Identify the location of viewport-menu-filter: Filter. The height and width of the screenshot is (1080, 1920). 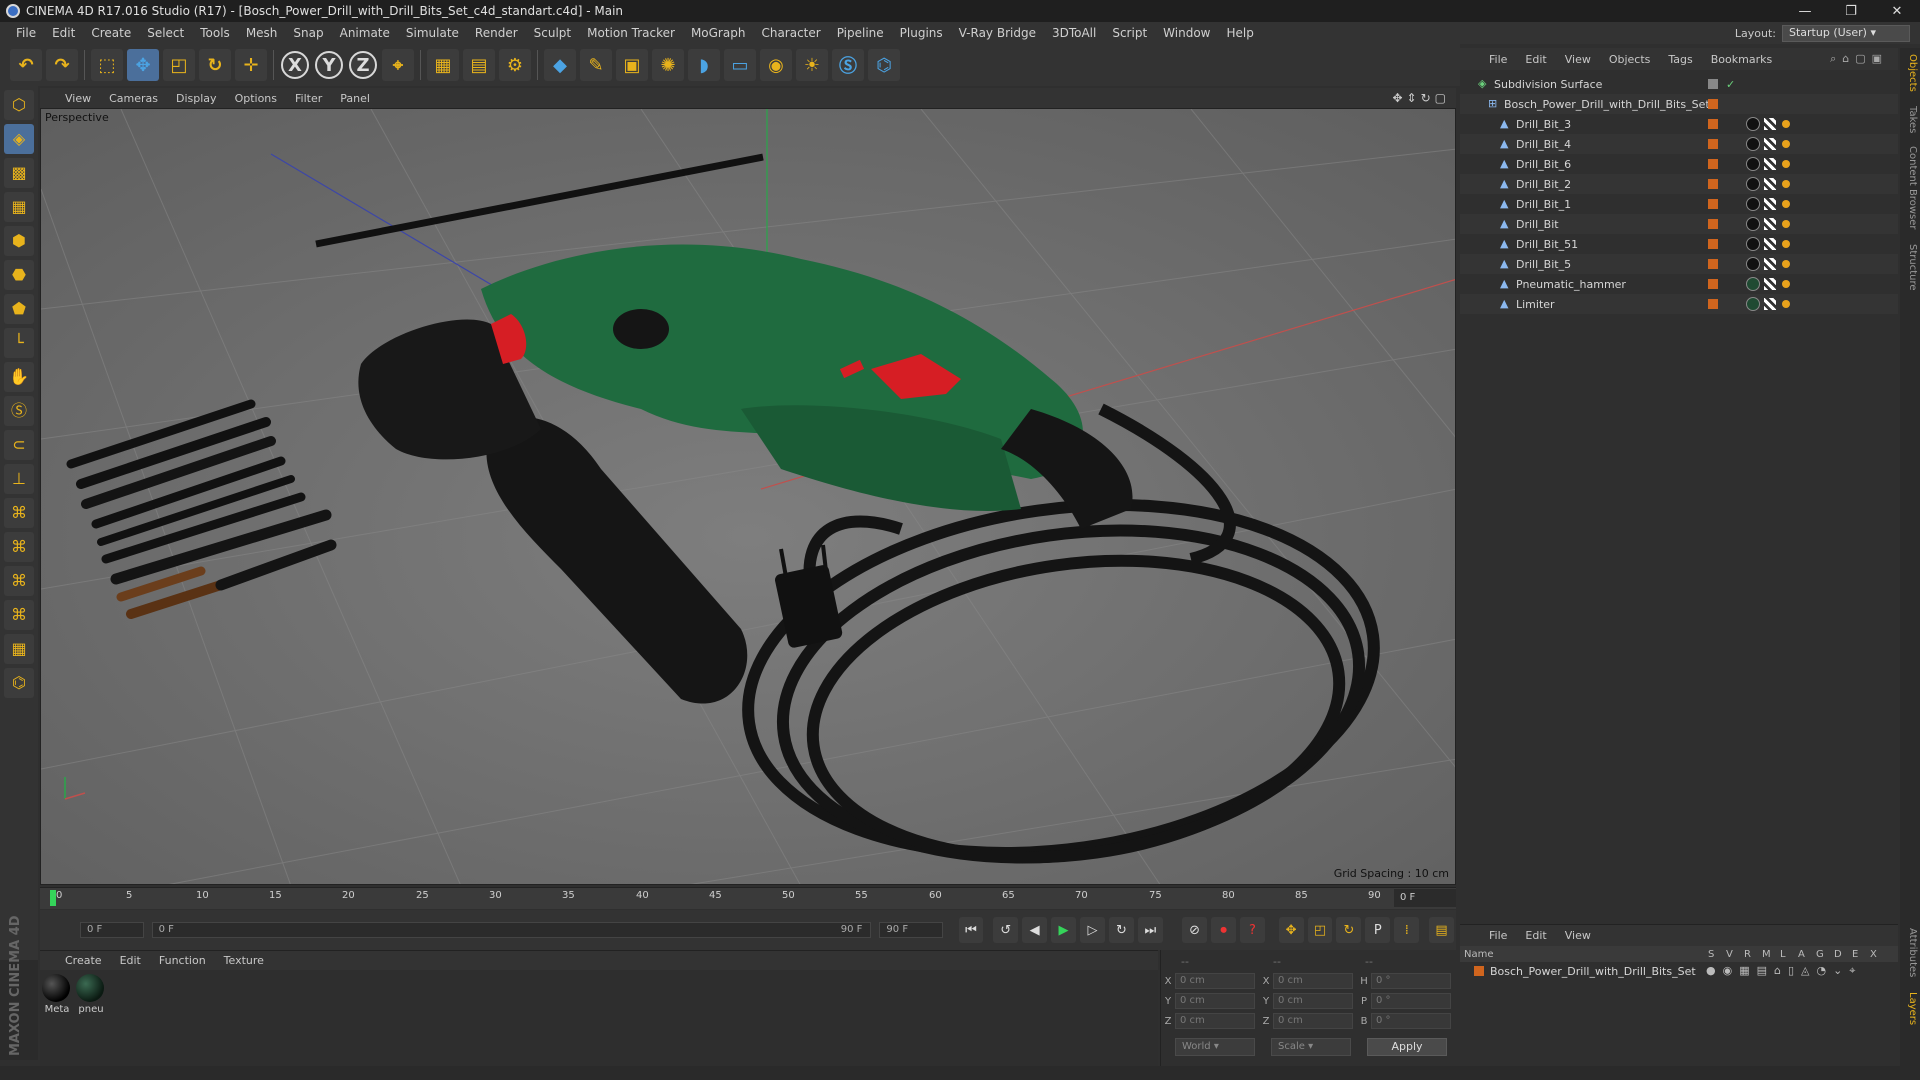
(308, 98).